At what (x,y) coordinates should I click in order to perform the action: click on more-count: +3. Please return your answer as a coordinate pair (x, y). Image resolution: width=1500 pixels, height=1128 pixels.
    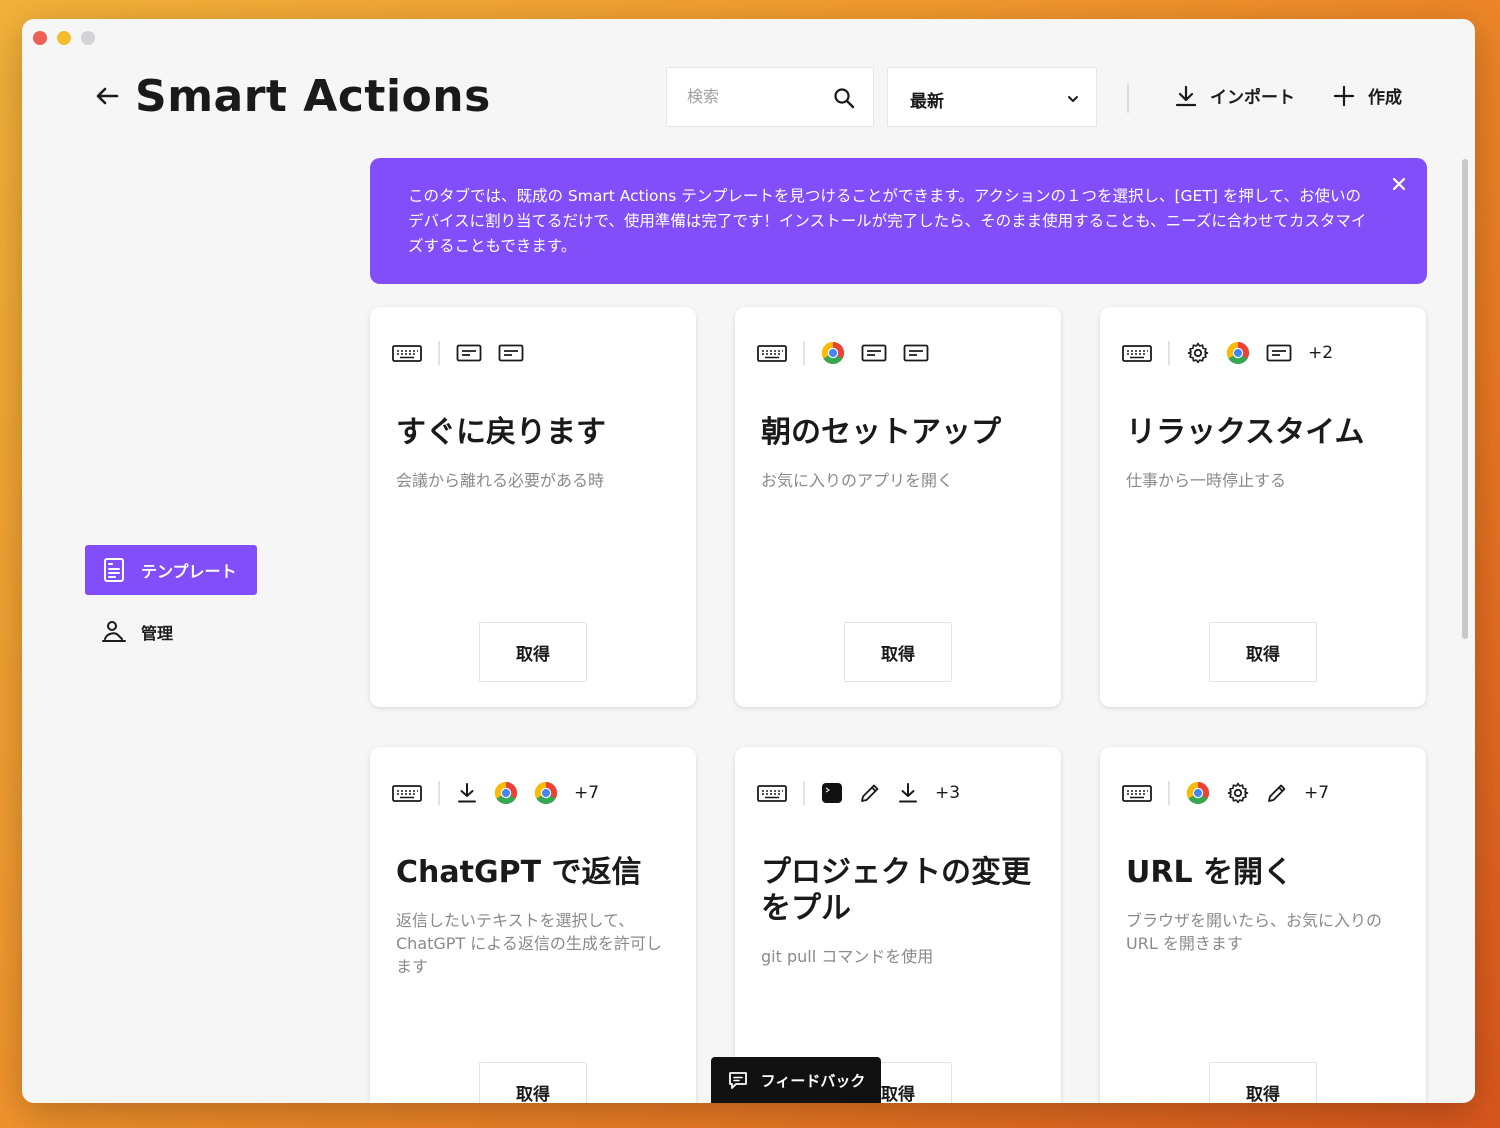
    Looking at the image, I should click on (948, 793).